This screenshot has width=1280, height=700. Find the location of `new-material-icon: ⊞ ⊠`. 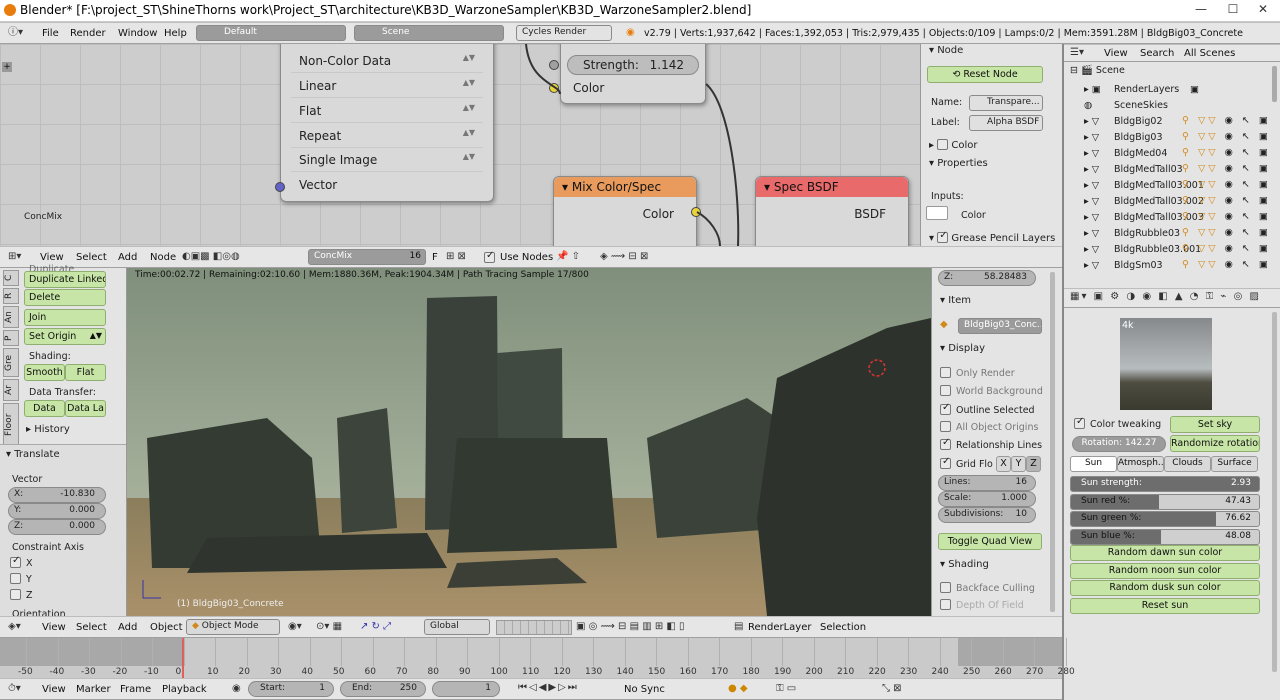

new-material-icon: ⊞ ⊠ is located at coordinates (456, 257).